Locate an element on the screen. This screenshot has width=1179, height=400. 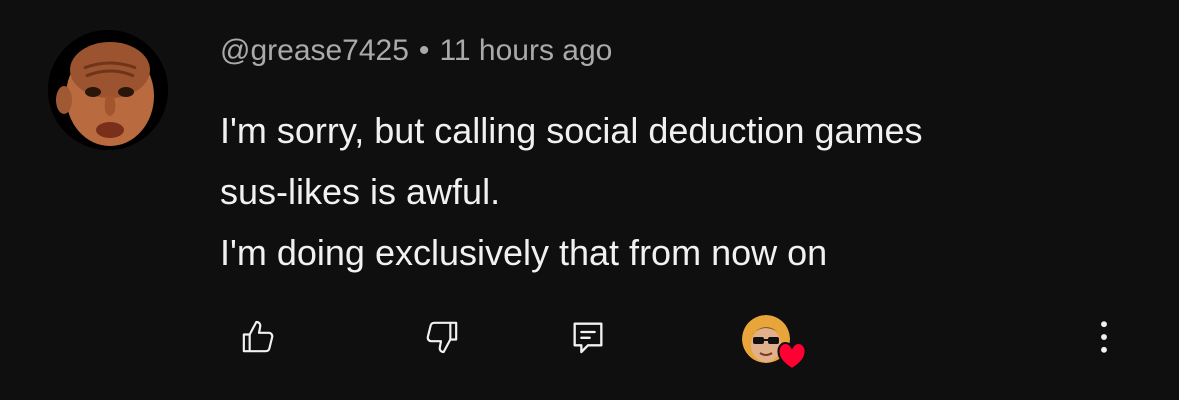
more-options-button is located at coordinates (1104, 337).